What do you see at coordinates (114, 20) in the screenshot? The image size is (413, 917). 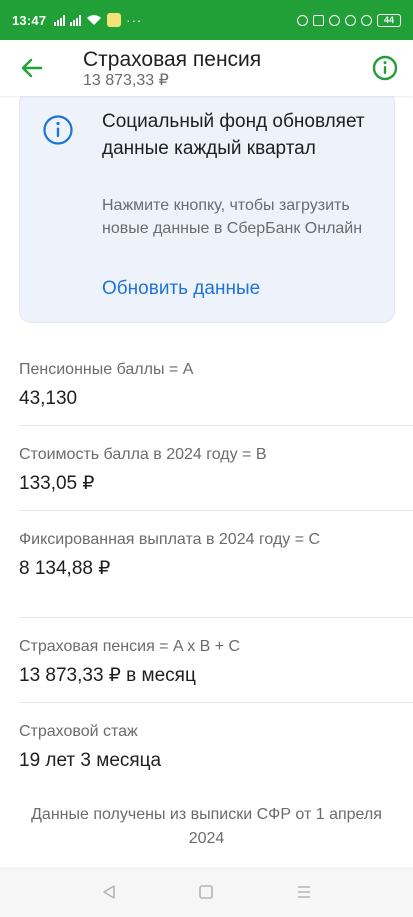 I see `app-notification-icon` at bounding box center [114, 20].